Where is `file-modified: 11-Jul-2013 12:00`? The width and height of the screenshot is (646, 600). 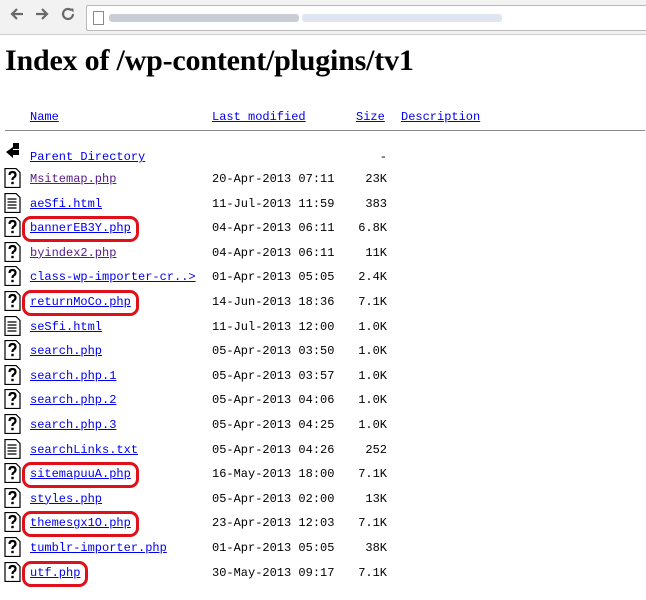 file-modified: 11-Jul-2013 12:00 is located at coordinates (273, 326).